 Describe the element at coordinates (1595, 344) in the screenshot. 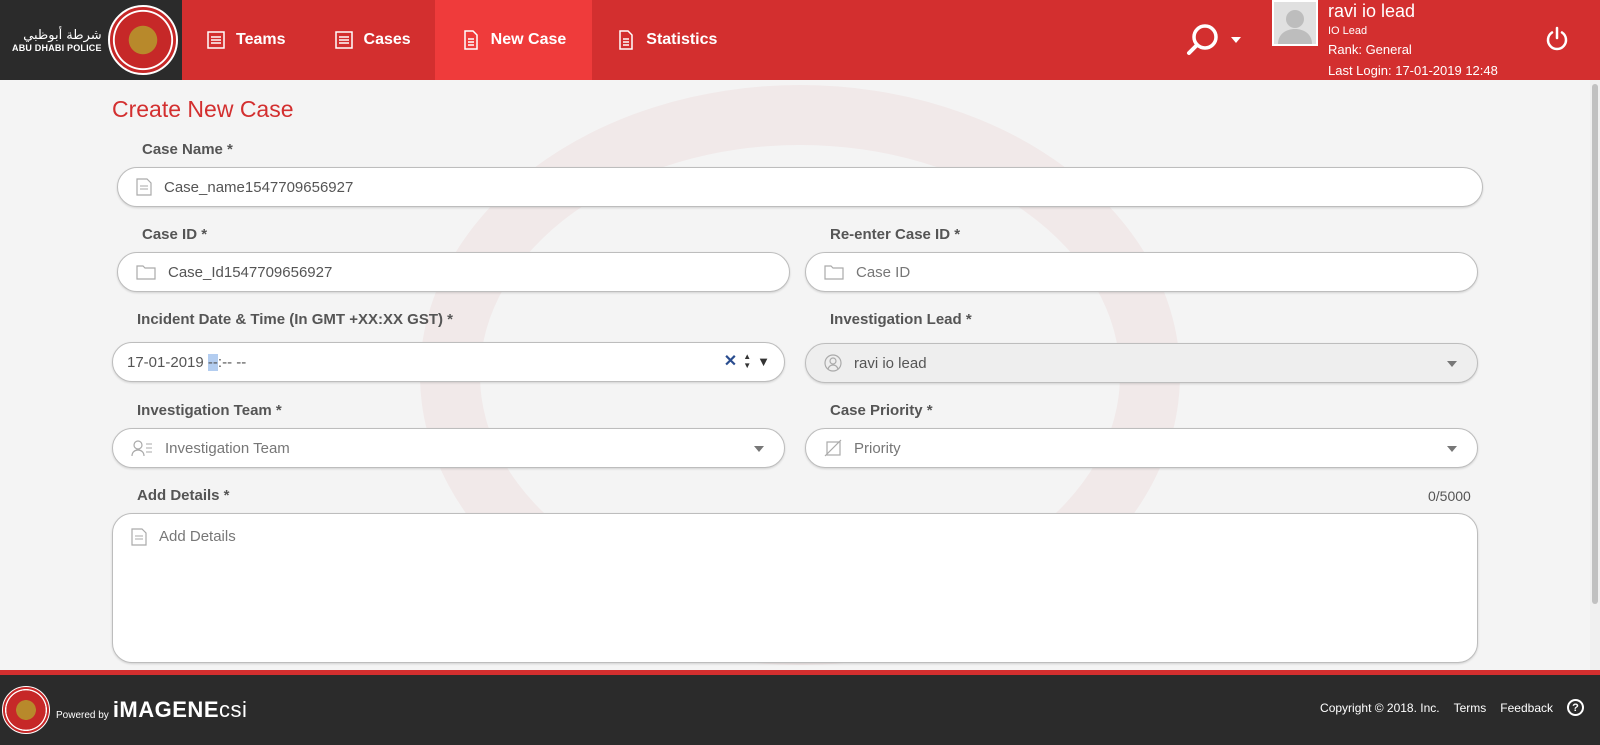

I see `scrollbar-thumb` at that location.